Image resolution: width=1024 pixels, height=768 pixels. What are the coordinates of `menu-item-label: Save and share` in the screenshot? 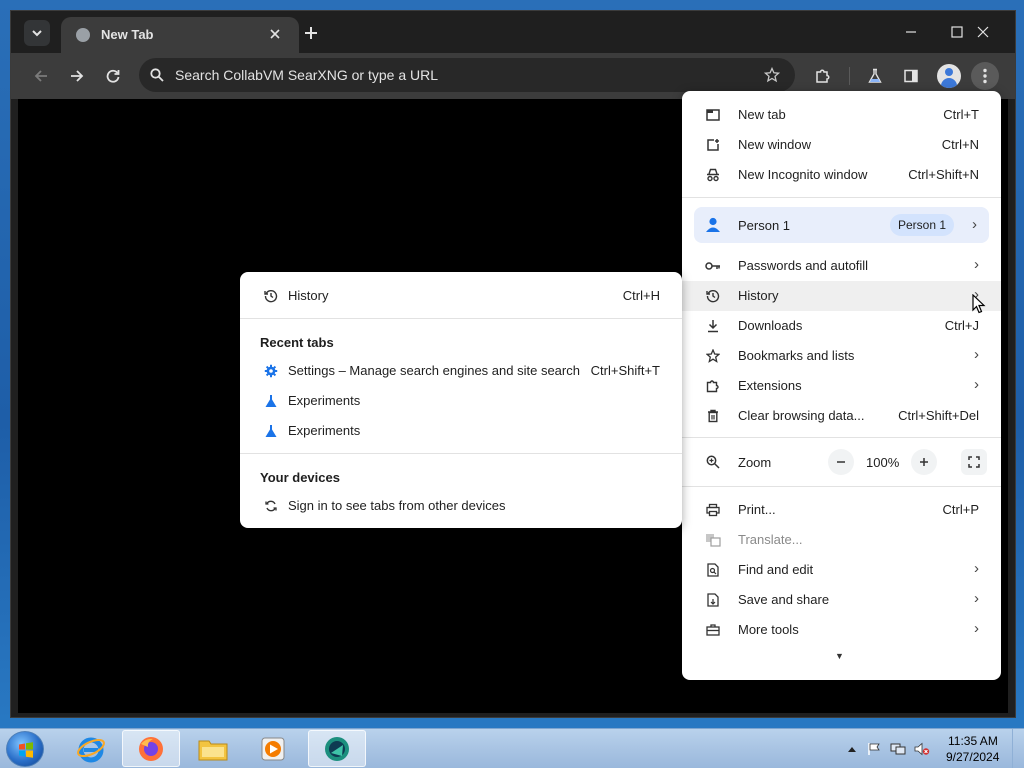 It's located at (784, 599).